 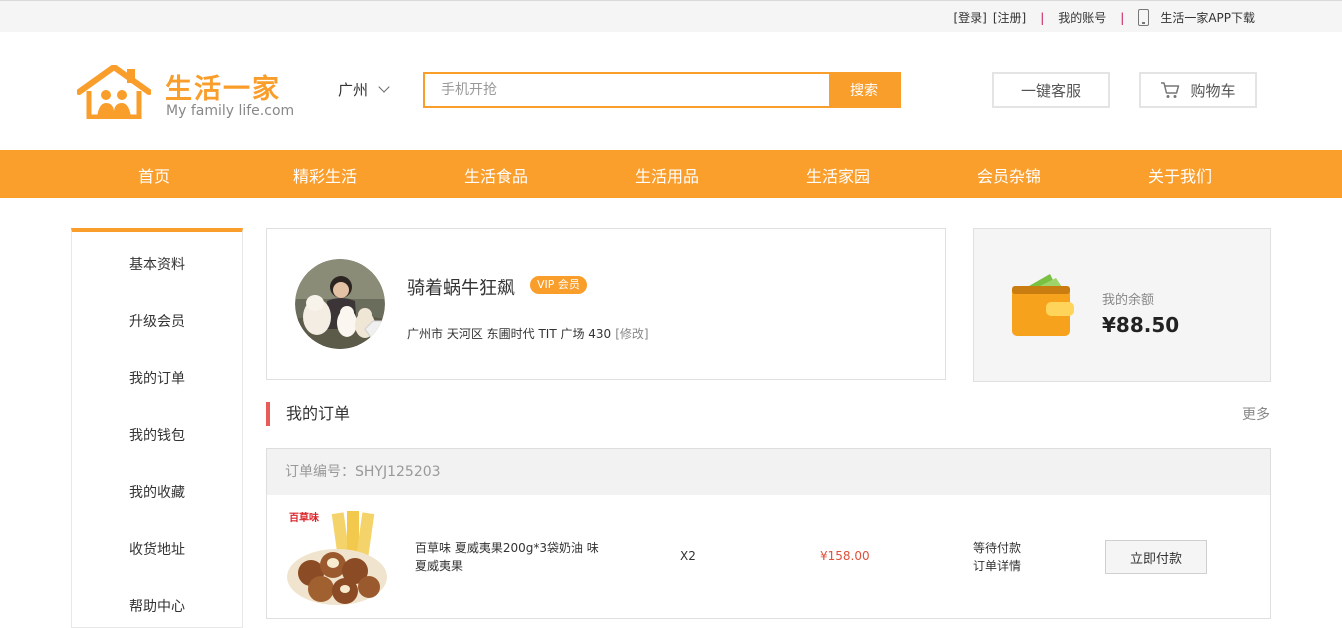 I want to click on sidebar-item-profile: 基本资料, so click(x=157, y=264).